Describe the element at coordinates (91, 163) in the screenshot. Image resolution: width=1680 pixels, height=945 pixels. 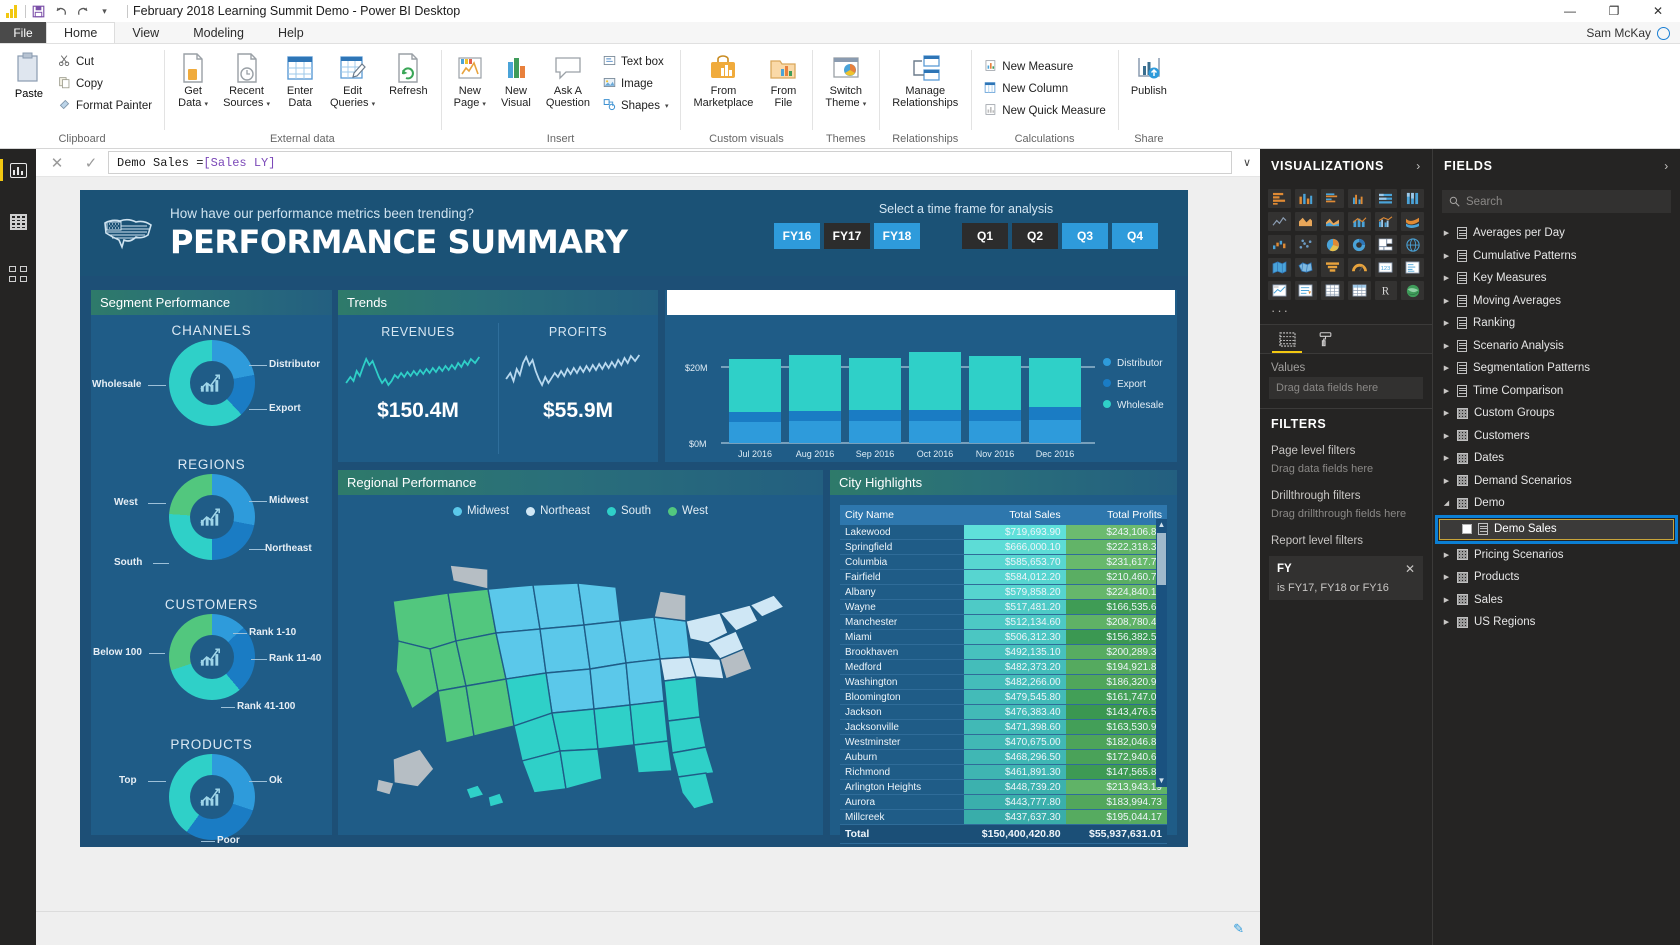
I see `formula-accept-button: ✓` at that location.